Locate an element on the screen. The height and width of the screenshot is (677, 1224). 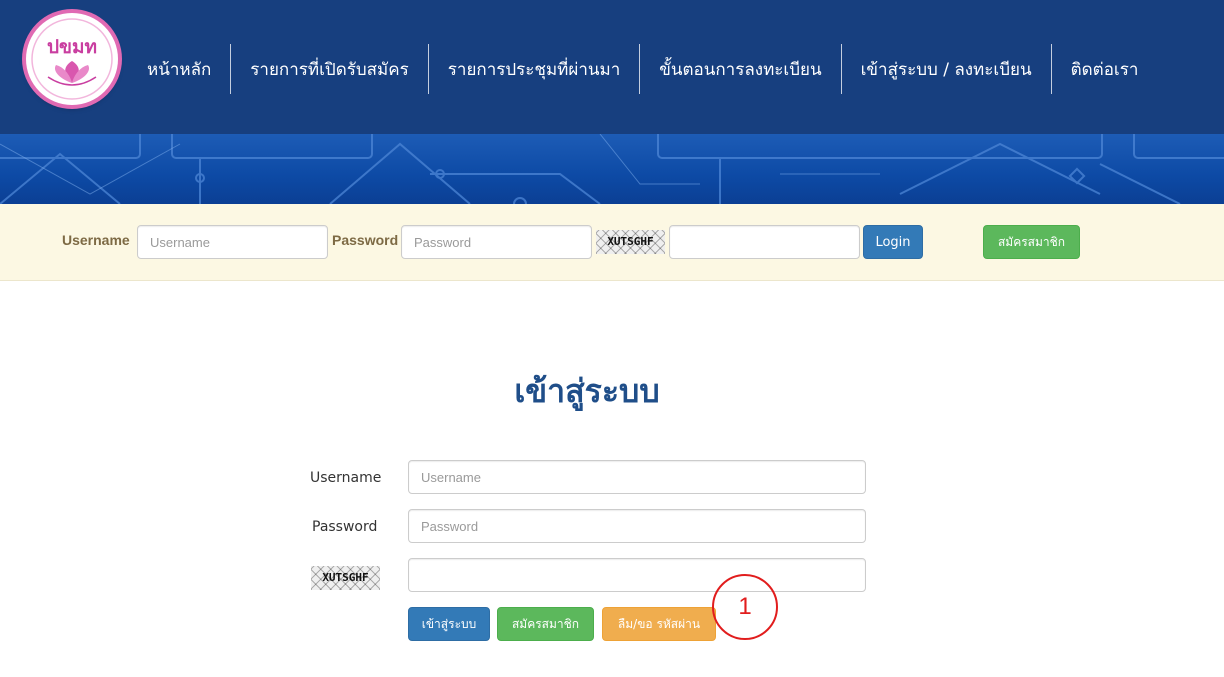
quick-password-input is located at coordinates (496, 242).